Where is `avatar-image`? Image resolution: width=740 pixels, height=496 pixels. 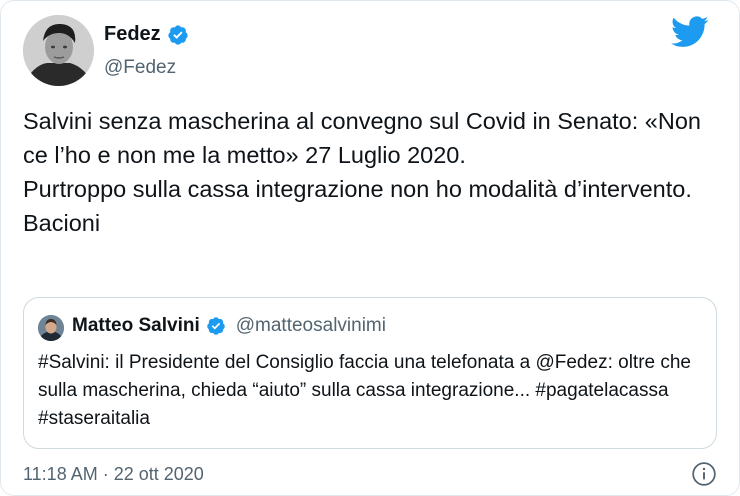 avatar-image is located at coordinates (58, 50).